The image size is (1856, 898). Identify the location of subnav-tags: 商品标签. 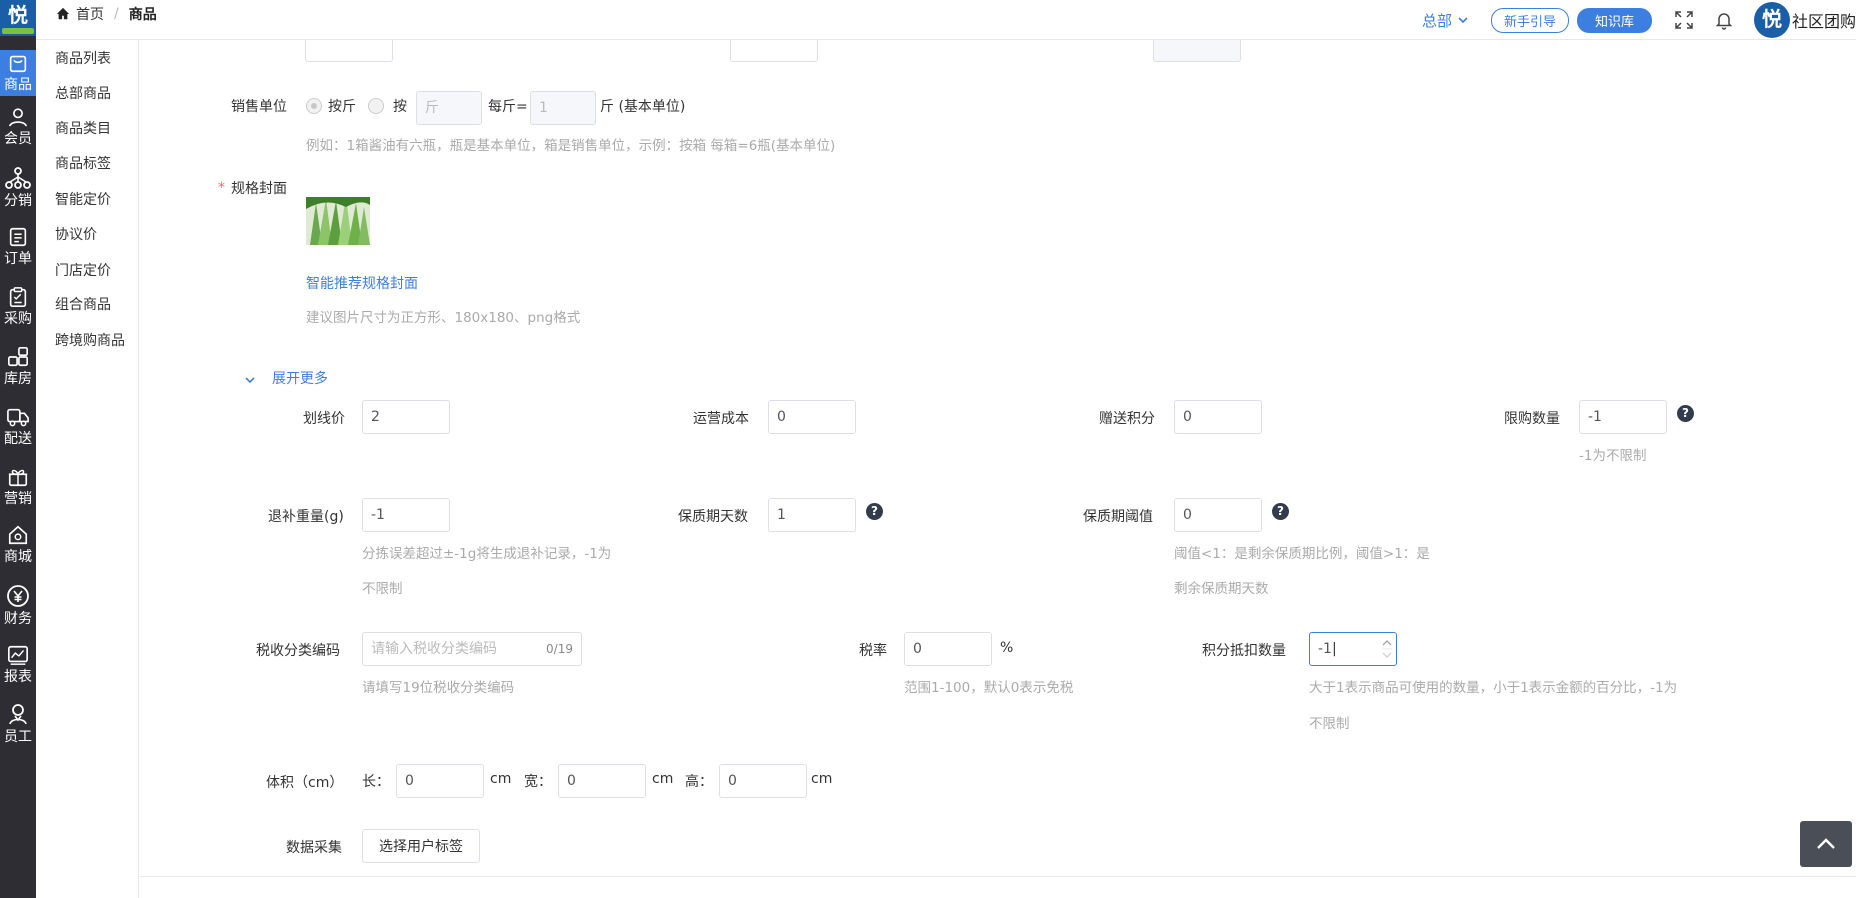
(83, 163).